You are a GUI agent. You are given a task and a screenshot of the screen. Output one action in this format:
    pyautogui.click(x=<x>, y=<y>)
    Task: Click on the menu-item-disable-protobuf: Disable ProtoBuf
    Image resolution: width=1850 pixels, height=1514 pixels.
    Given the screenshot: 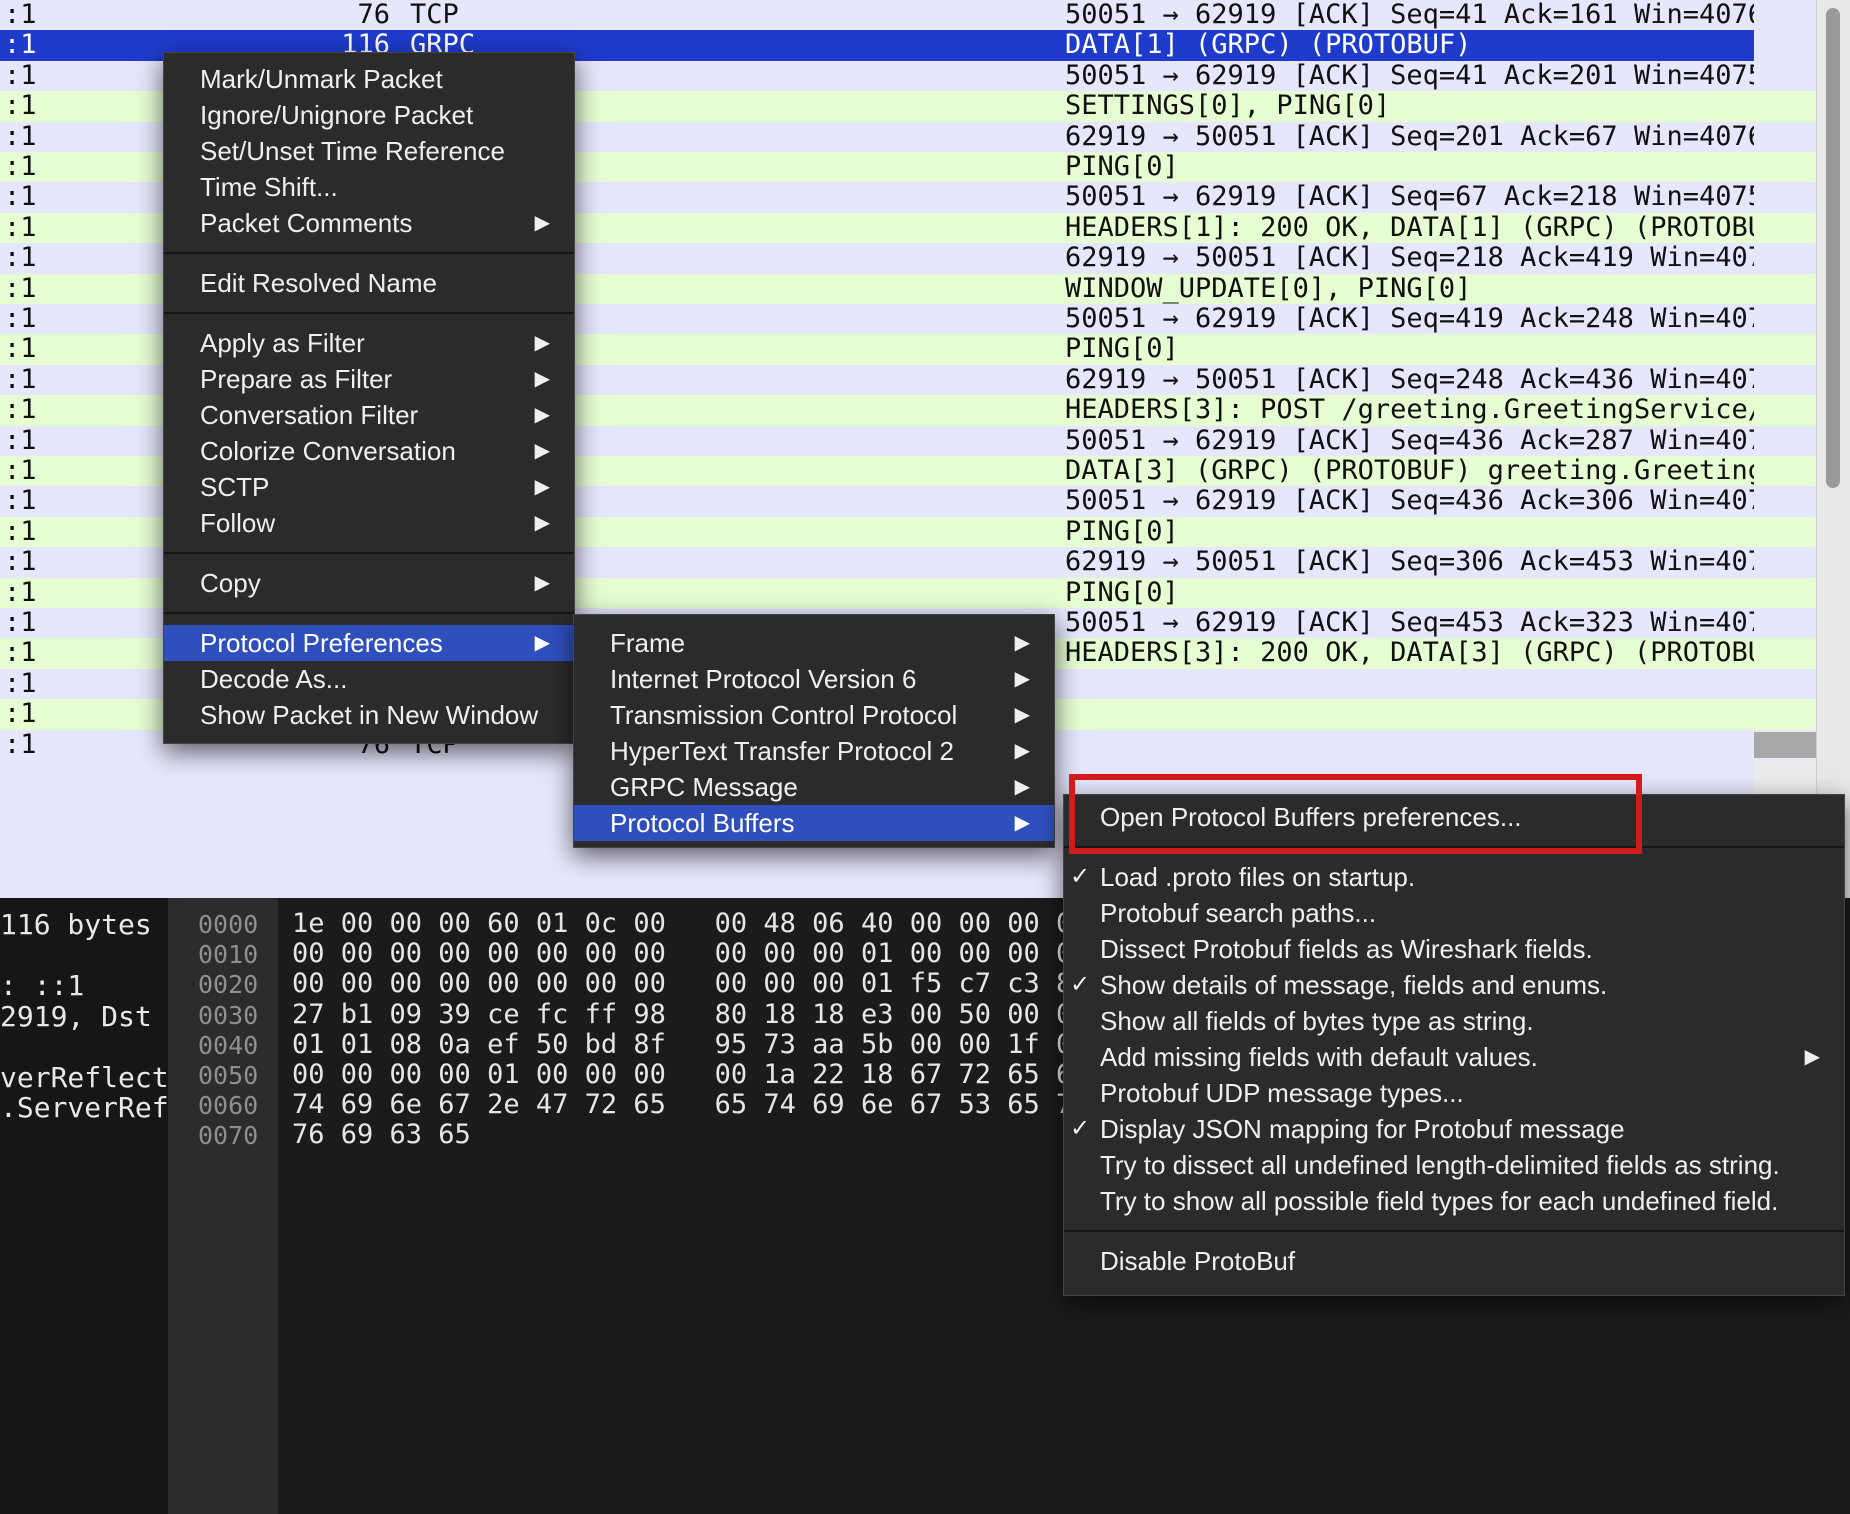 What is the action you would take?
    pyautogui.click(x=1454, y=1261)
    